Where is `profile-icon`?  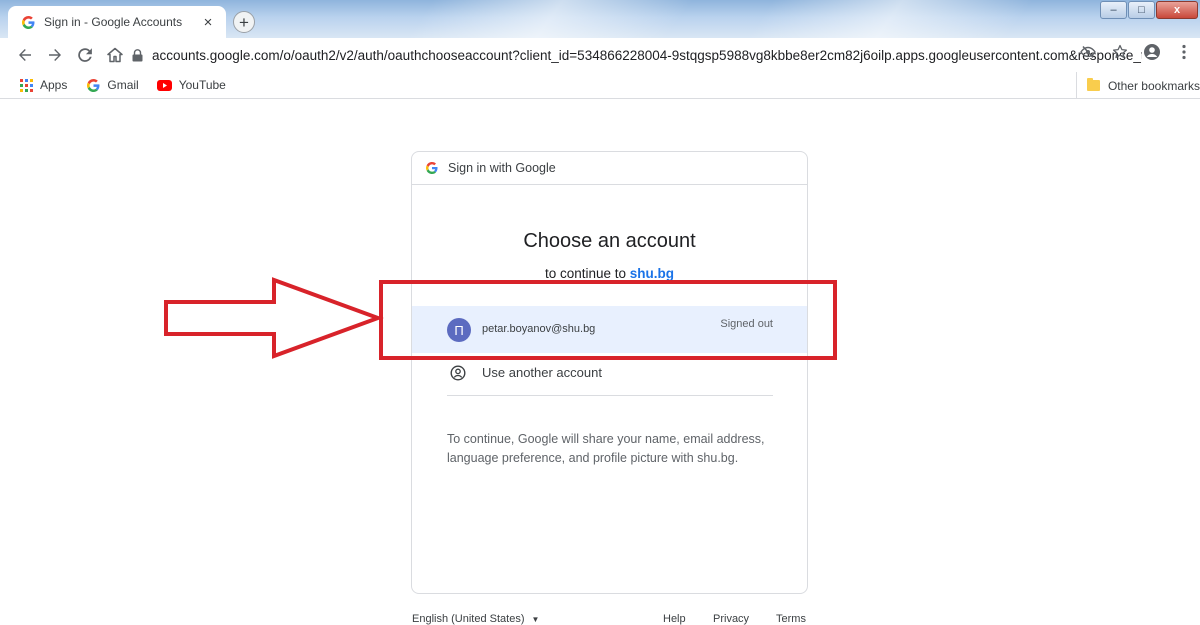 profile-icon is located at coordinates (1152, 52).